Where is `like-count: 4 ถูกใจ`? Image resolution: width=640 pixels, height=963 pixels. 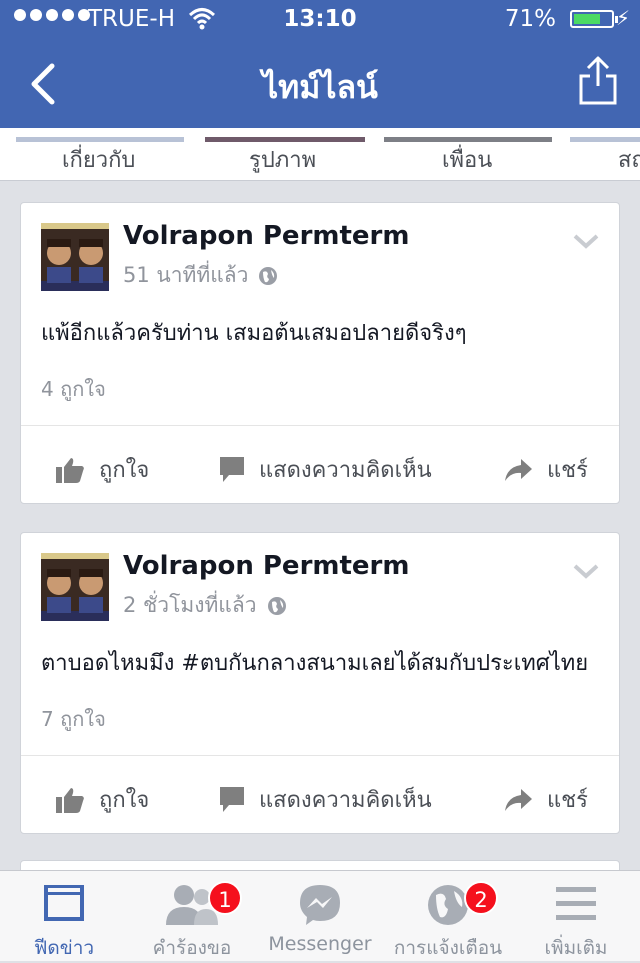 like-count: 4 ถูกใจ is located at coordinates (73, 389).